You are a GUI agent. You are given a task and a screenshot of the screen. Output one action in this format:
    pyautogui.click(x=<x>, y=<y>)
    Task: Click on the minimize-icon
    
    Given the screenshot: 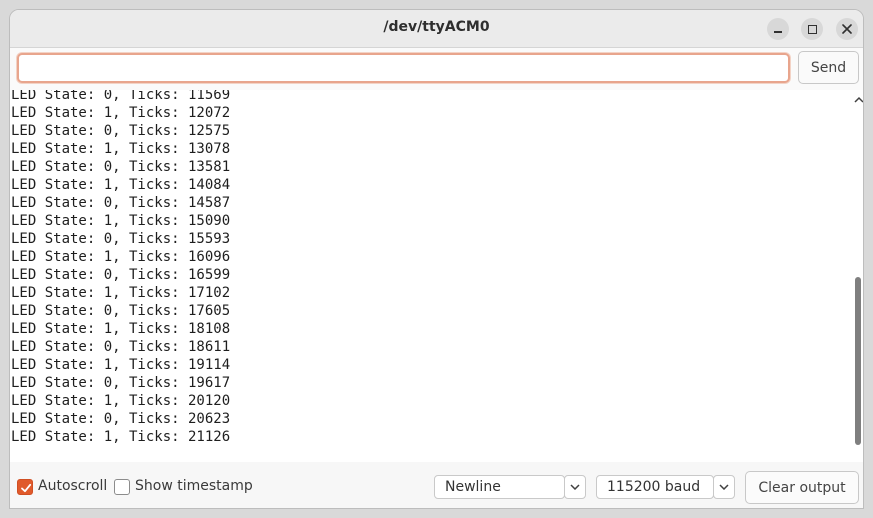 What is the action you would take?
    pyautogui.click(x=778, y=31)
    